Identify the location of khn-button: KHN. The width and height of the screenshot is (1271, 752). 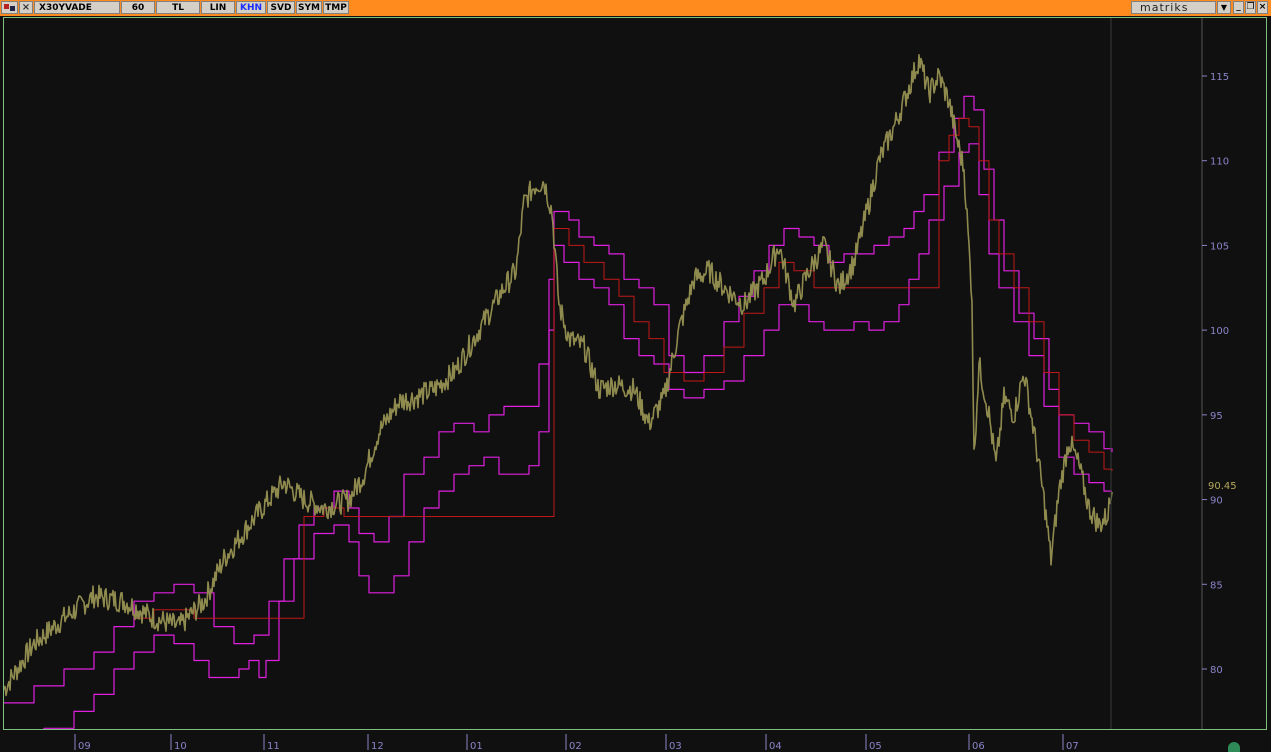
(251, 7).